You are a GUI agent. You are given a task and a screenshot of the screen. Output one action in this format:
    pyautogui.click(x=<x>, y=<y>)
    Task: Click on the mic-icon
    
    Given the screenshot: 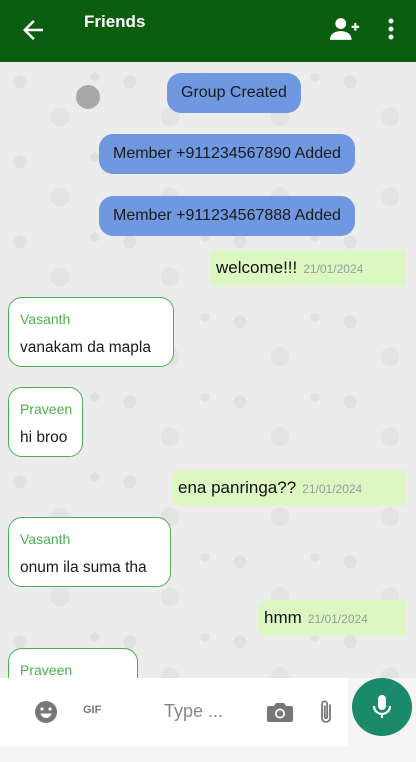 What is the action you would take?
    pyautogui.click(x=382, y=706)
    